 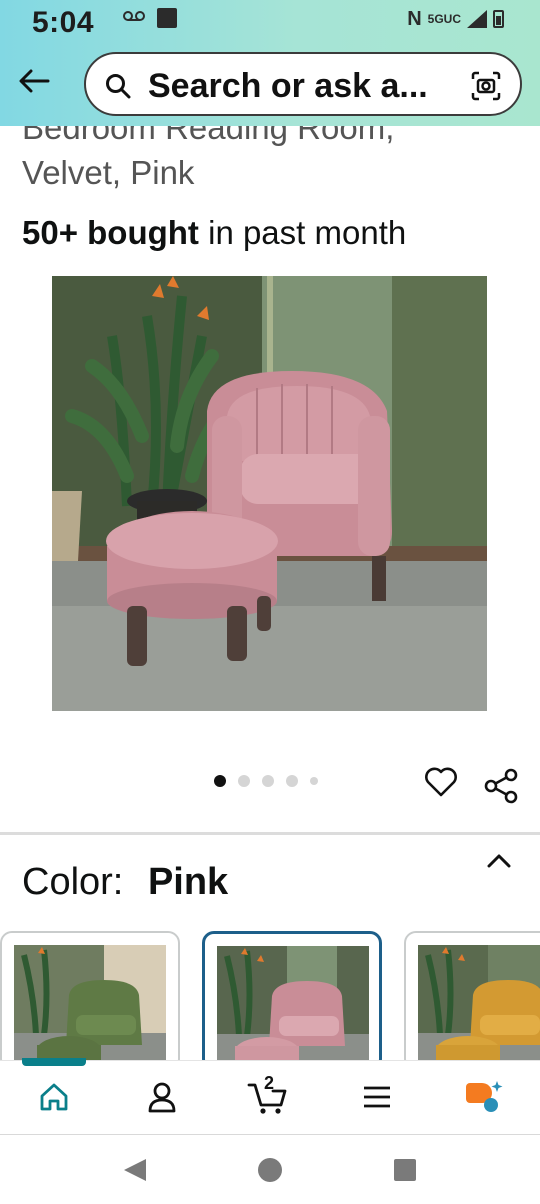 What do you see at coordinates (270, 22) in the screenshot?
I see `status-bar: 5:04 N 5GUC` at bounding box center [270, 22].